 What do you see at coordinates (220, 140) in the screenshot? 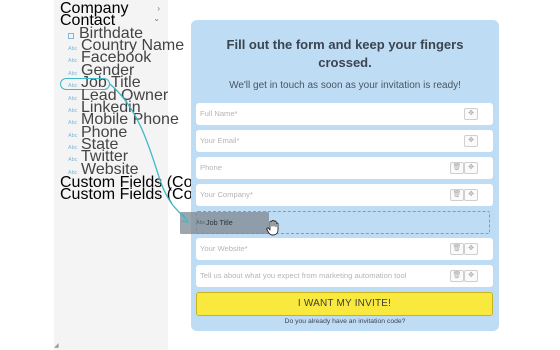
I see `field-placeholder: Your Email*` at bounding box center [220, 140].